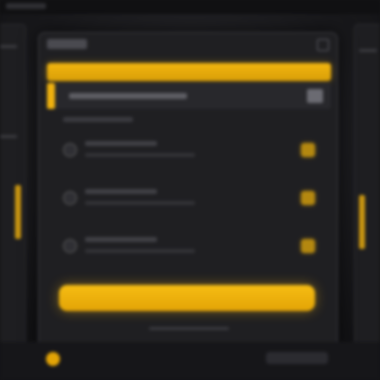  What do you see at coordinates (128, 96) in the screenshot?
I see `selected-text-placeholder` at bounding box center [128, 96].